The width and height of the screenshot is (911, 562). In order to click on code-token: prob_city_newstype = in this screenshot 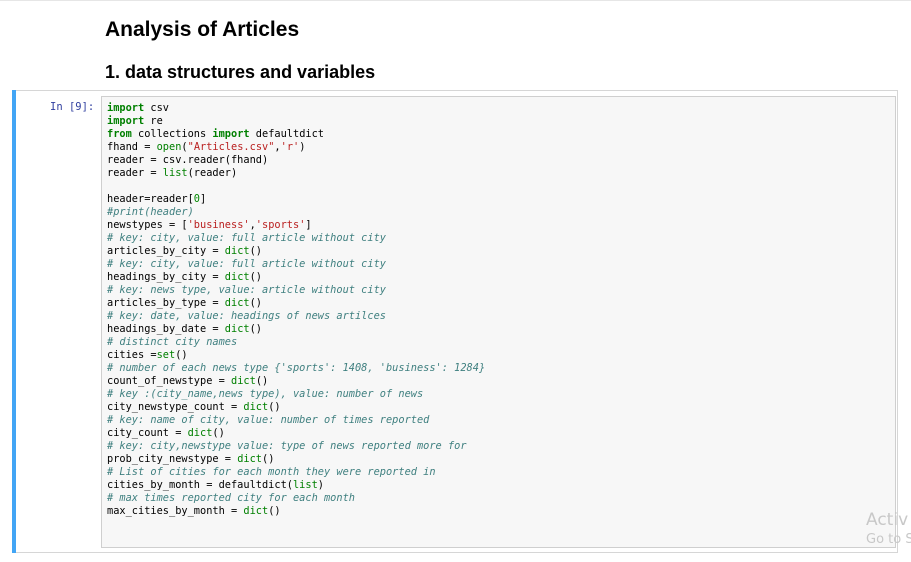, I will do `click(172, 459)`.